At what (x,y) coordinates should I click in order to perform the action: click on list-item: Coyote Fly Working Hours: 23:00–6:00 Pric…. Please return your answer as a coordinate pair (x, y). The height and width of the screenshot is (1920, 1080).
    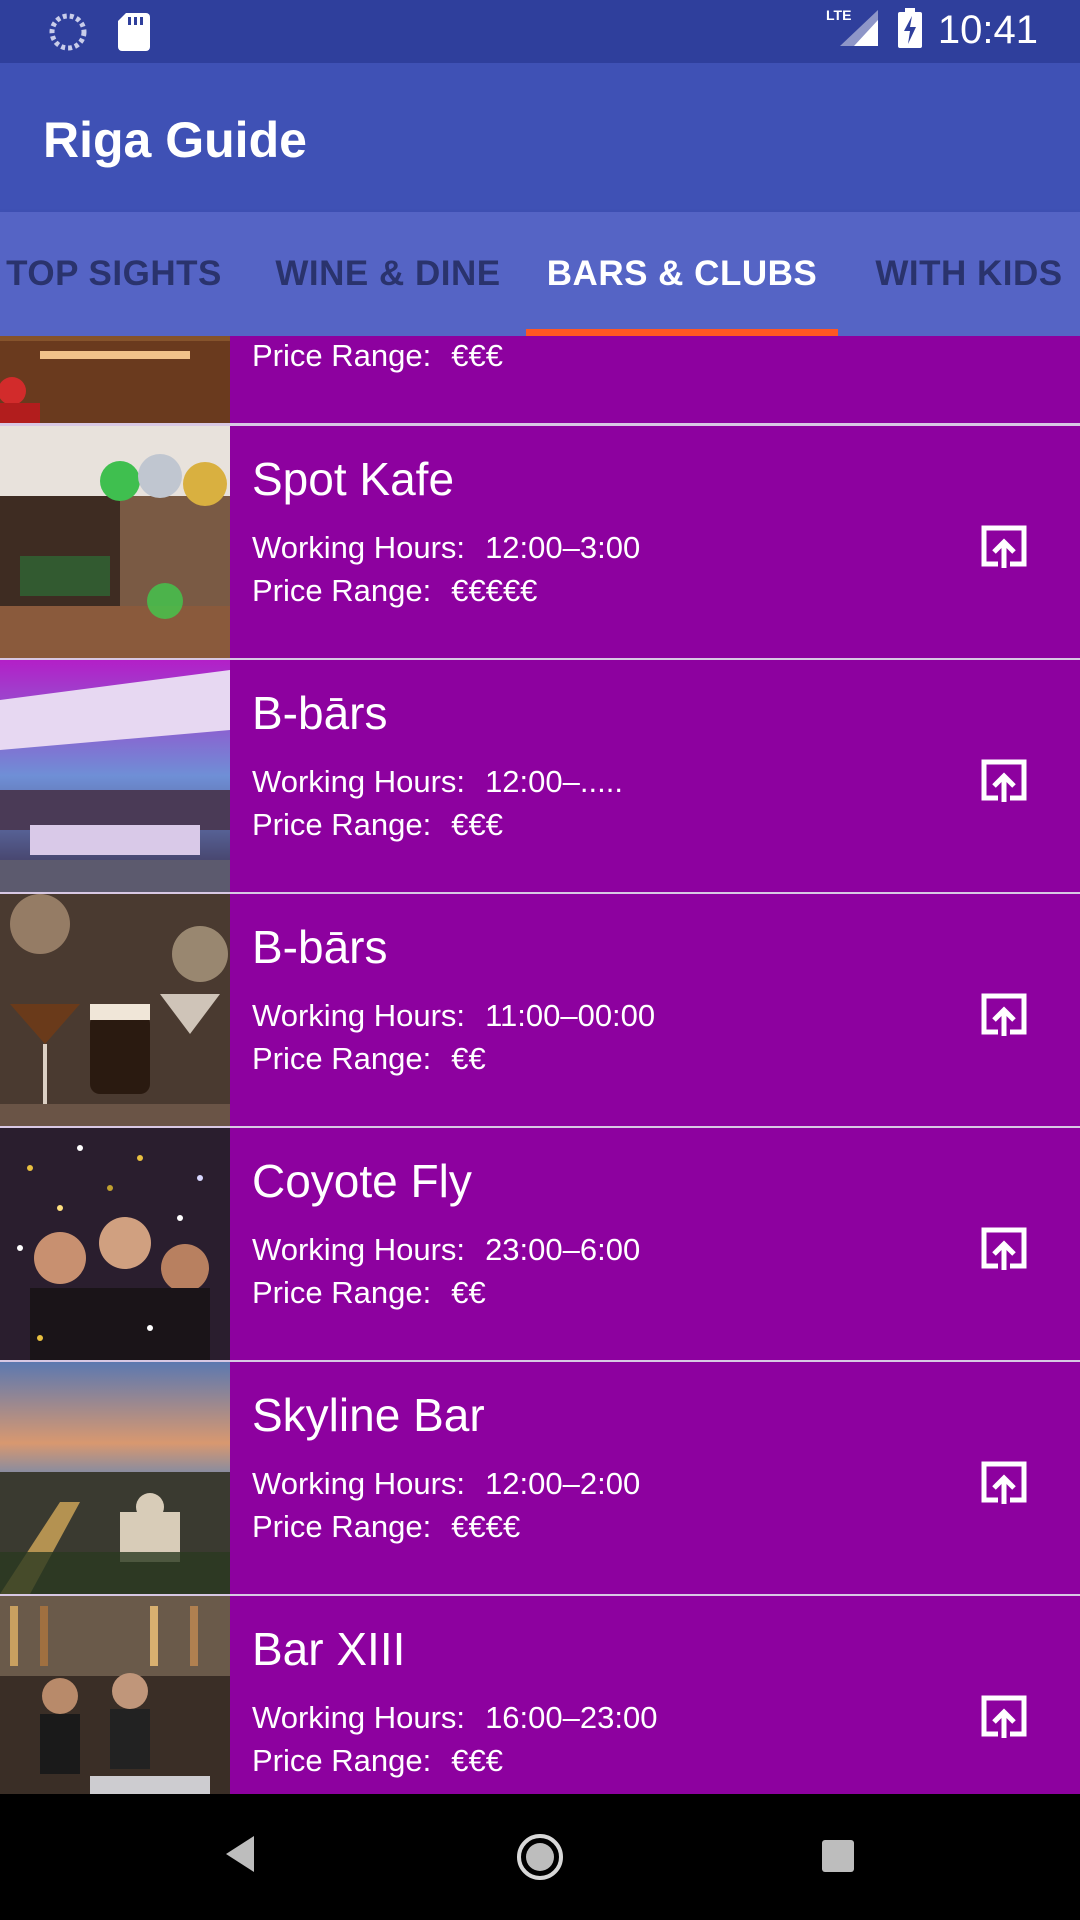
    Looking at the image, I should click on (540, 1245).